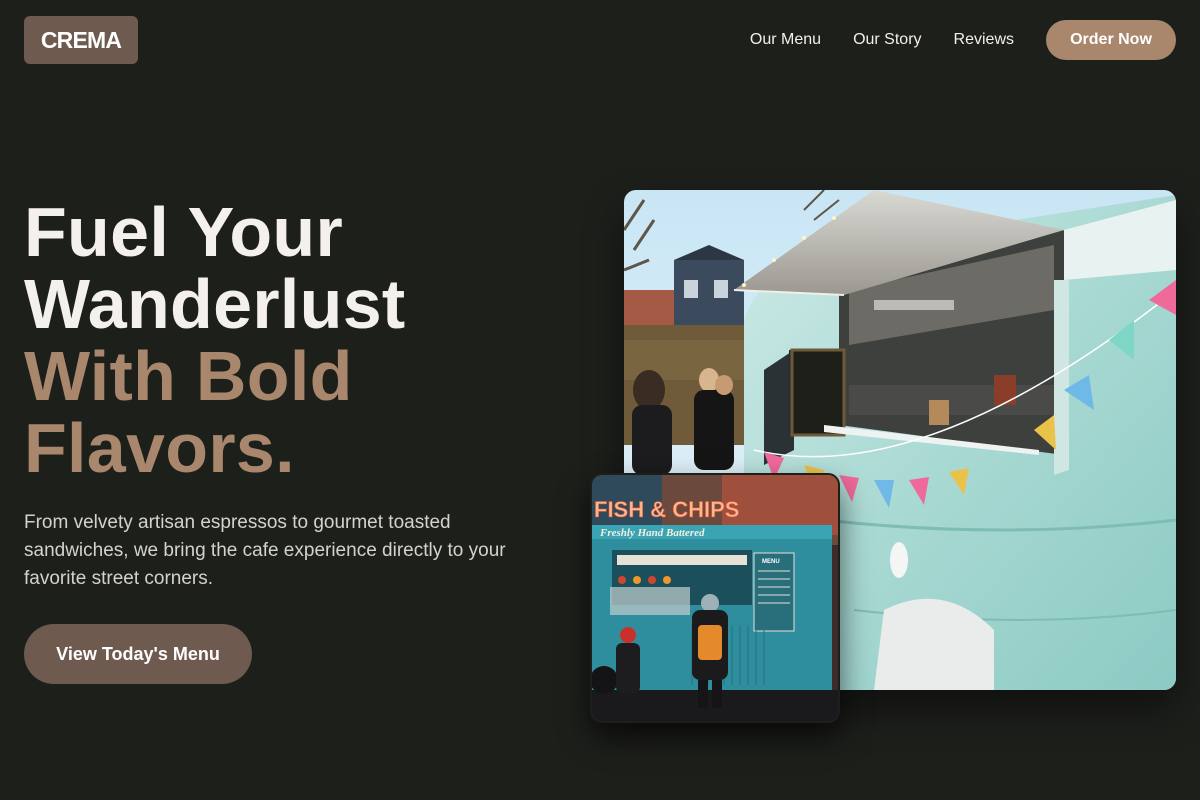  I want to click on view-menu-button: View Today's Menu, so click(138, 654).